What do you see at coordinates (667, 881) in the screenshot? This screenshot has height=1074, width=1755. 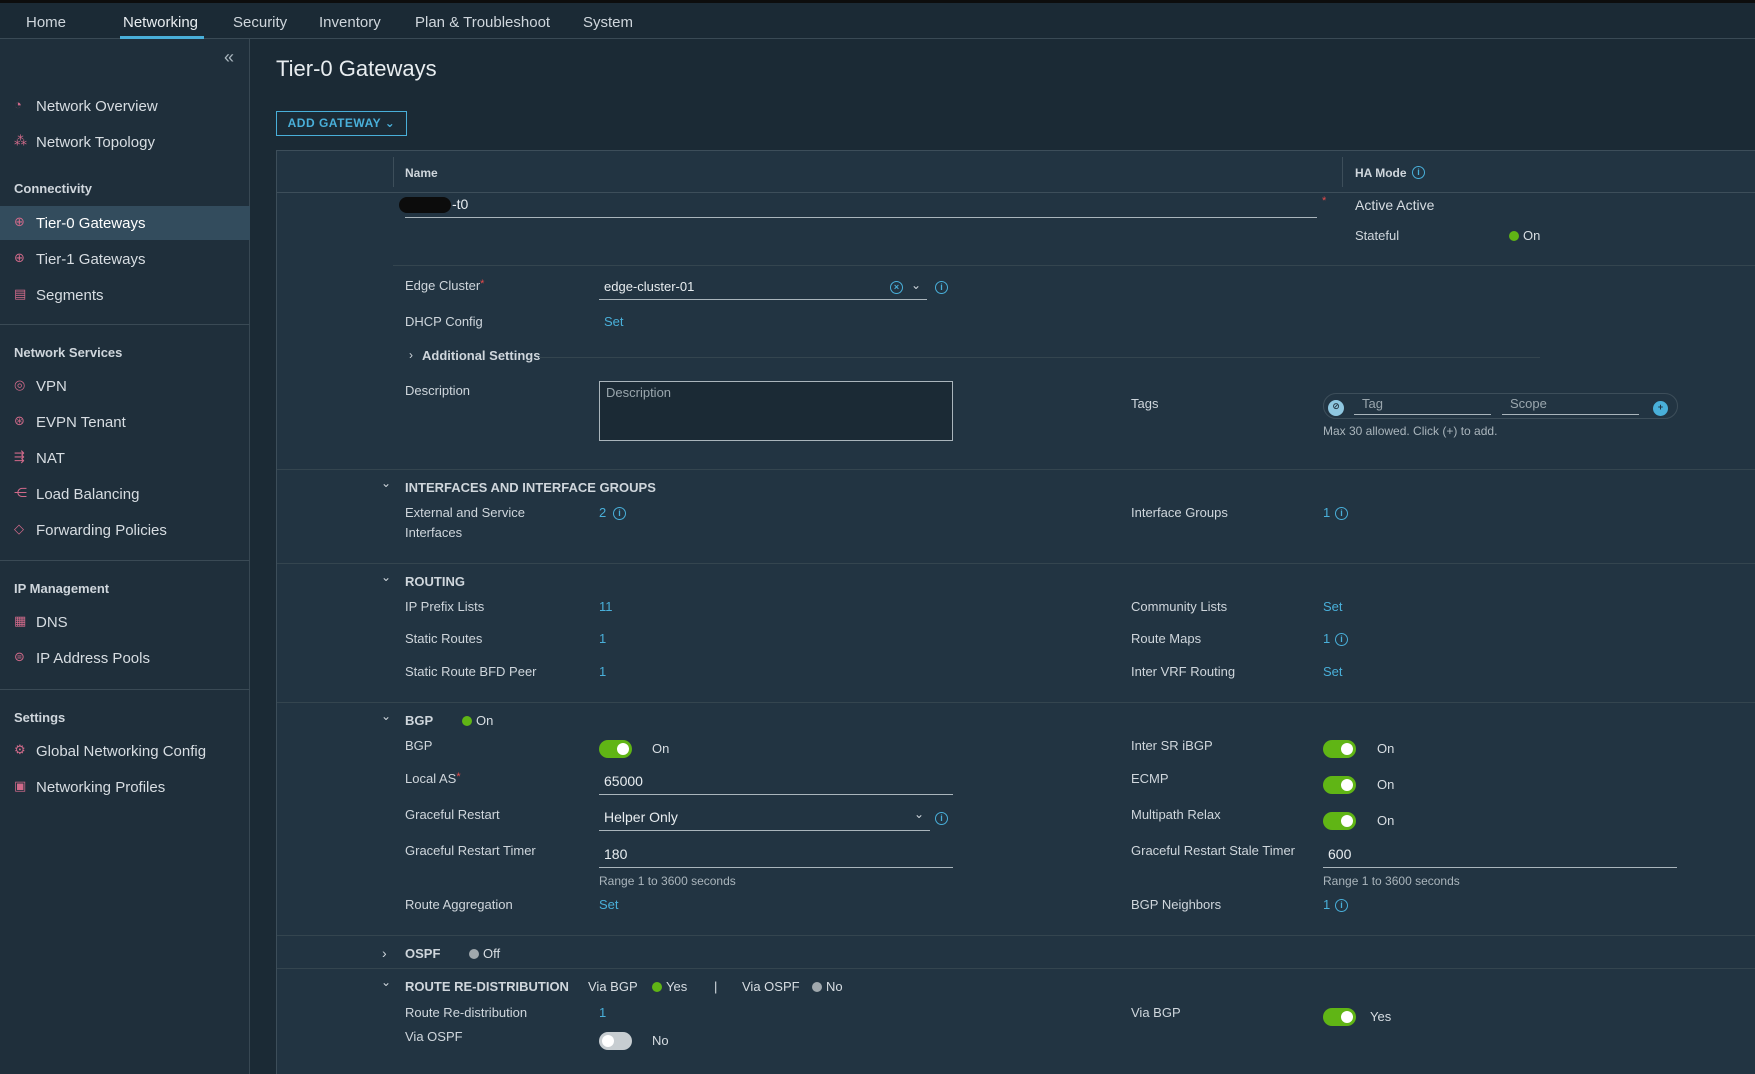 I see `gr-timer-hint: Range 1 to 3600 seconds` at bounding box center [667, 881].